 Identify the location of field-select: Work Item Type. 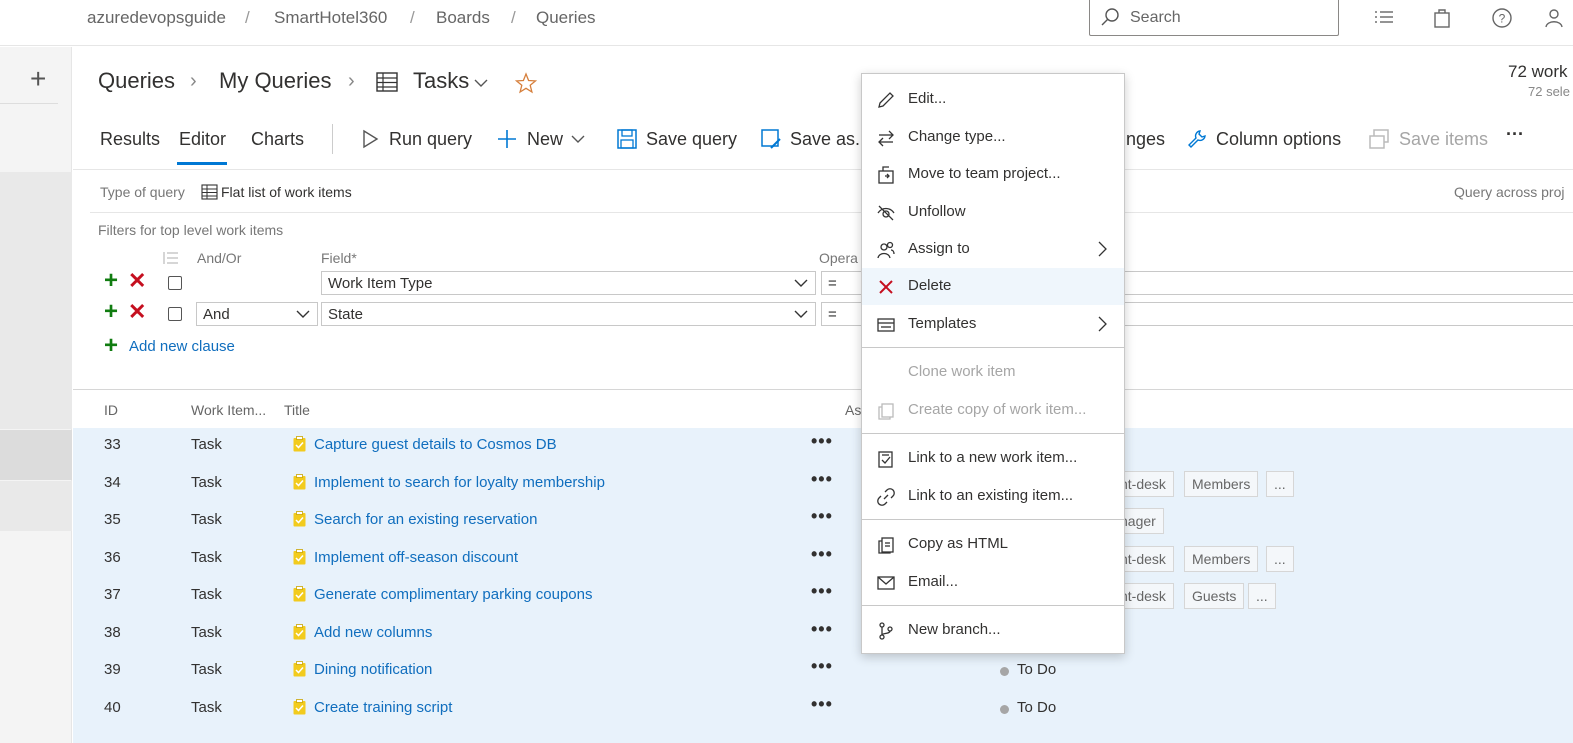
(568, 283).